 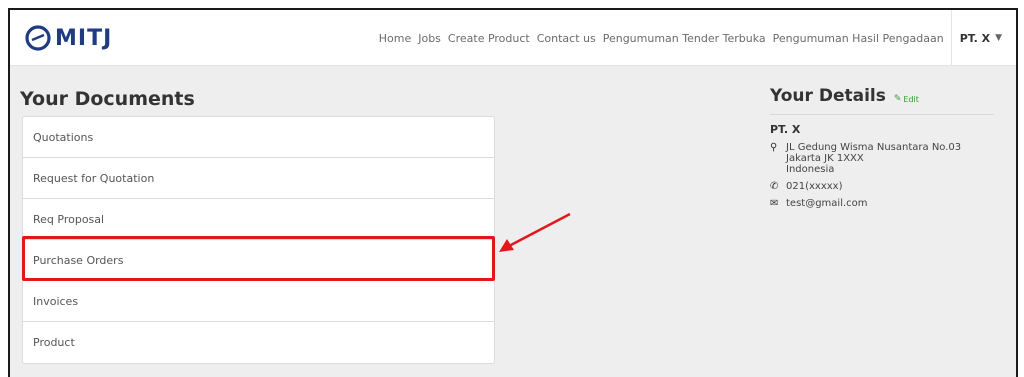 What do you see at coordinates (258, 260) in the screenshot?
I see `doc-item-purchase-orders: Purchase Orders` at bounding box center [258, 260].